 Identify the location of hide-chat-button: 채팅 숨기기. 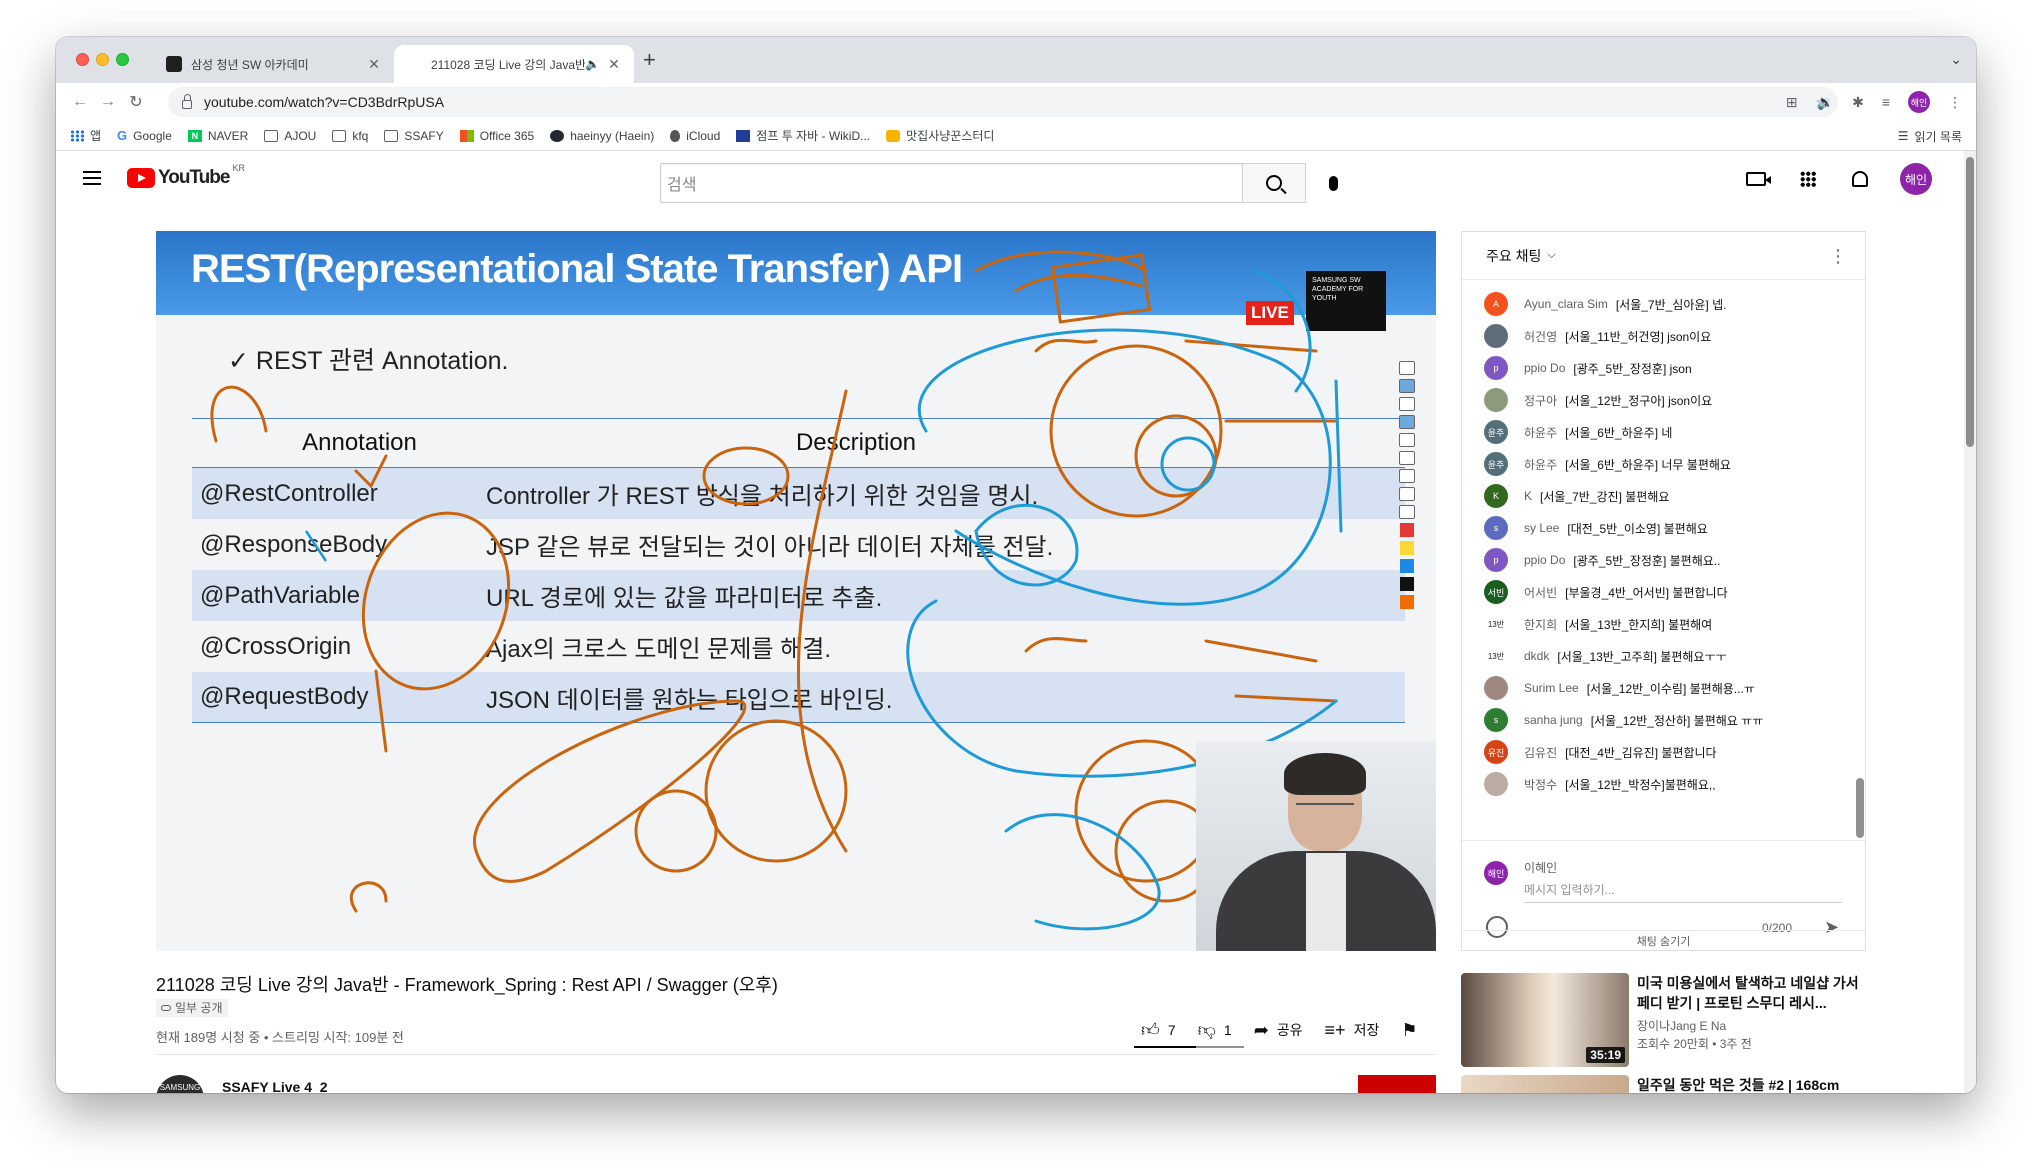
(1663, 941).